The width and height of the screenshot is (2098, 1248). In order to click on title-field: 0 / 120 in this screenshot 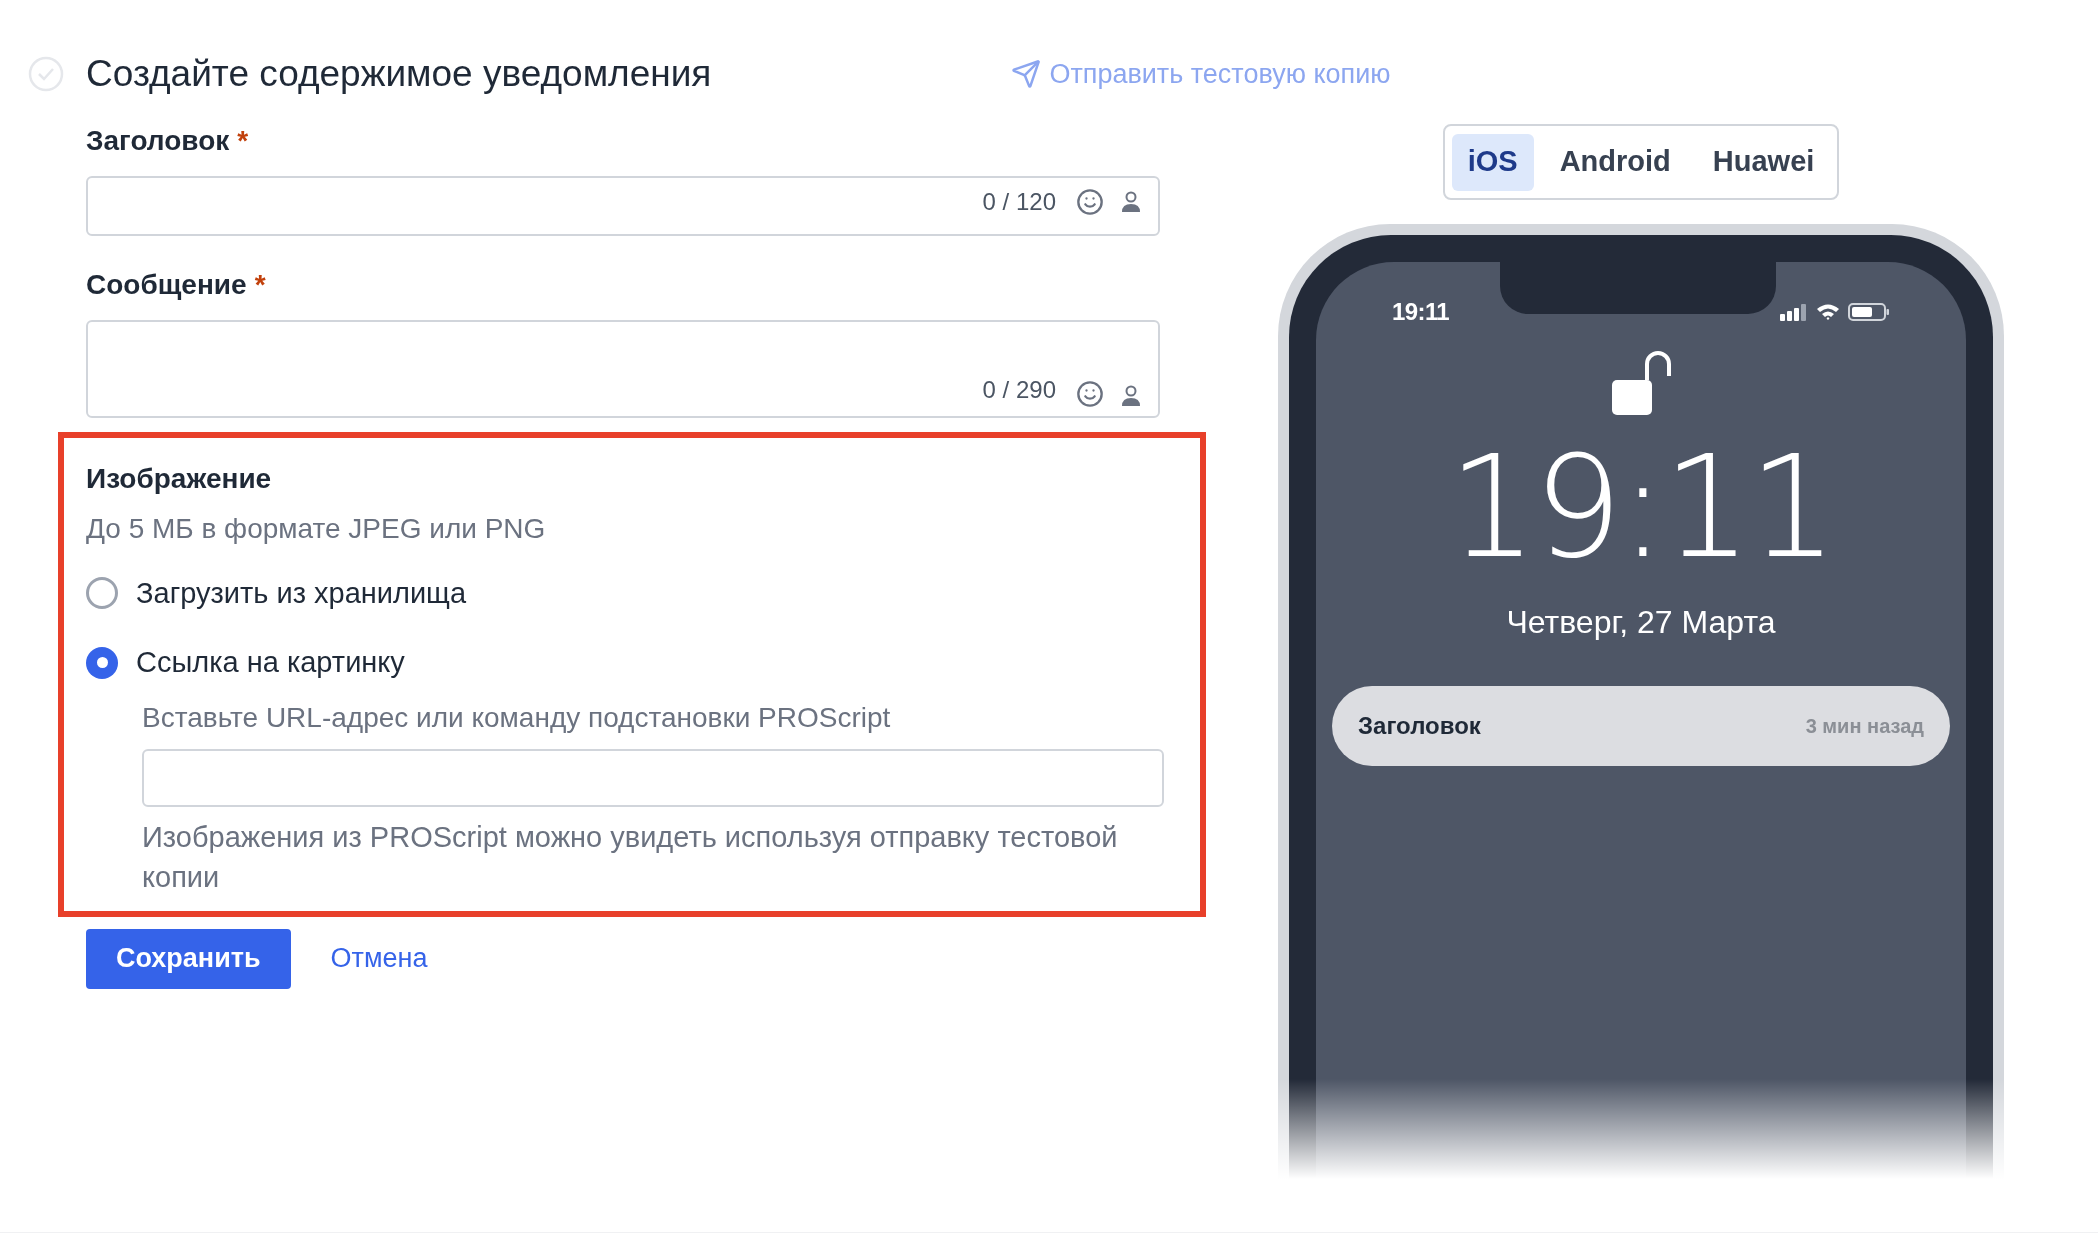, I will do `click(623, 205)`.